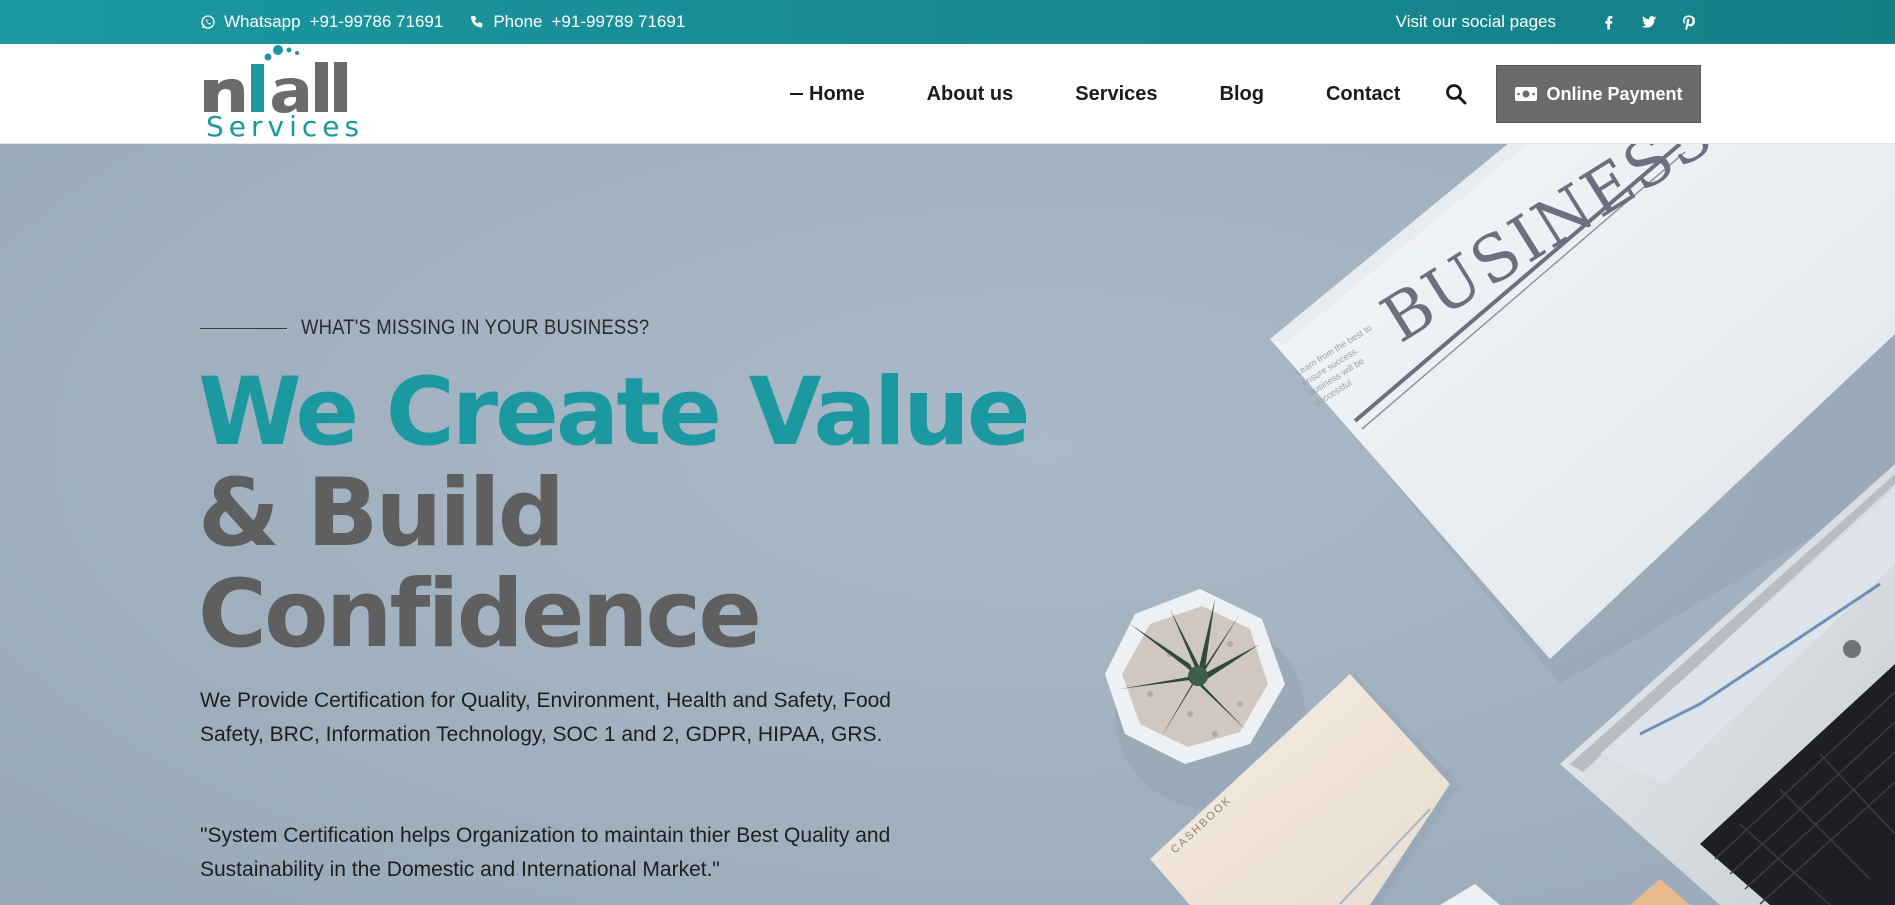  What do you see at coordinates (614, 412) in the screenshot?
I see `headline-line-1: We Create Value` at bounding box center [614, 412].